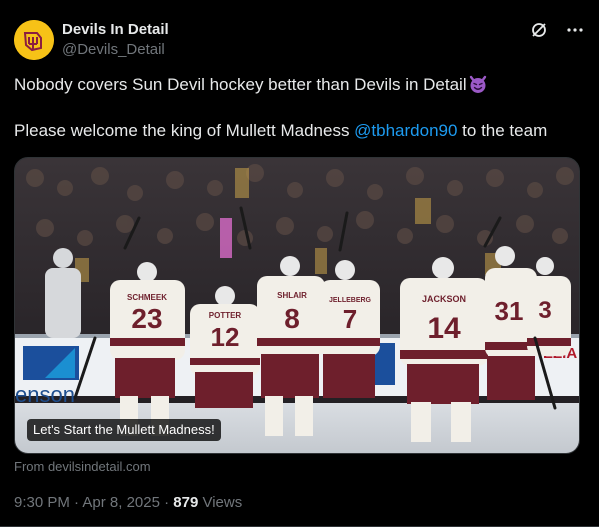 Image resolution: width=599 pixels, height=527 pixels. Describe the element at coordinates (557, 30) in the screenshot. I see `header-actions` at that location.